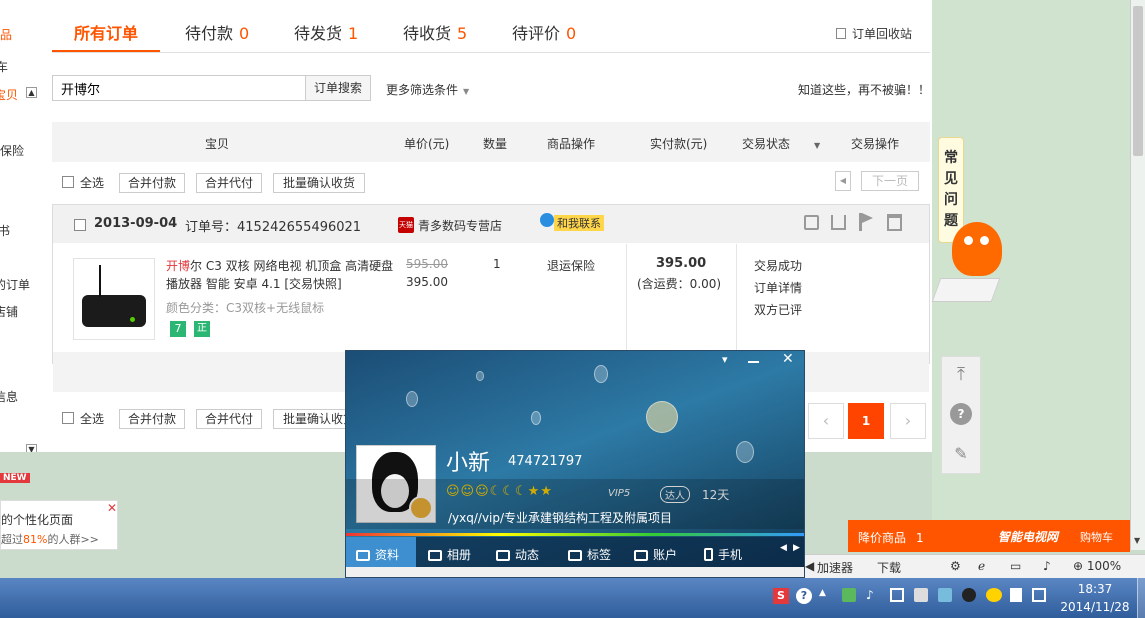 Image resolution: width=1145 pixels, height=618 pixels. I want to click on tab-pending-payment: 待付款 0, so click(217, 32).